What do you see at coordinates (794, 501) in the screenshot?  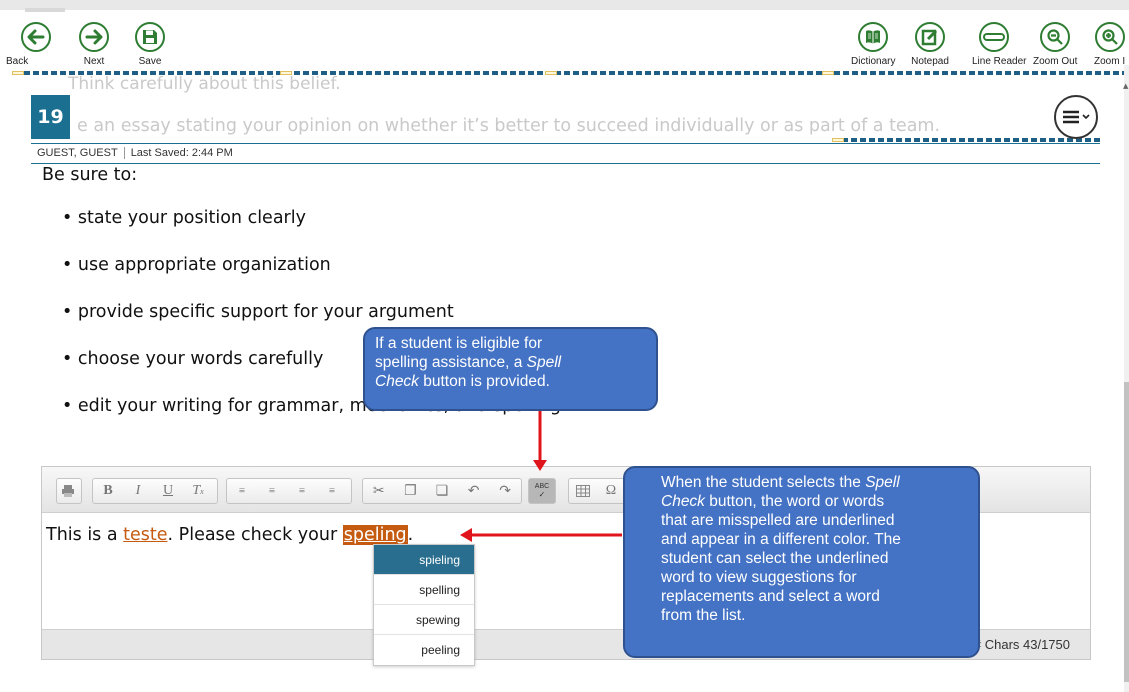 I see `callout-text: button, the word or words` at bounding box center [794, 501].